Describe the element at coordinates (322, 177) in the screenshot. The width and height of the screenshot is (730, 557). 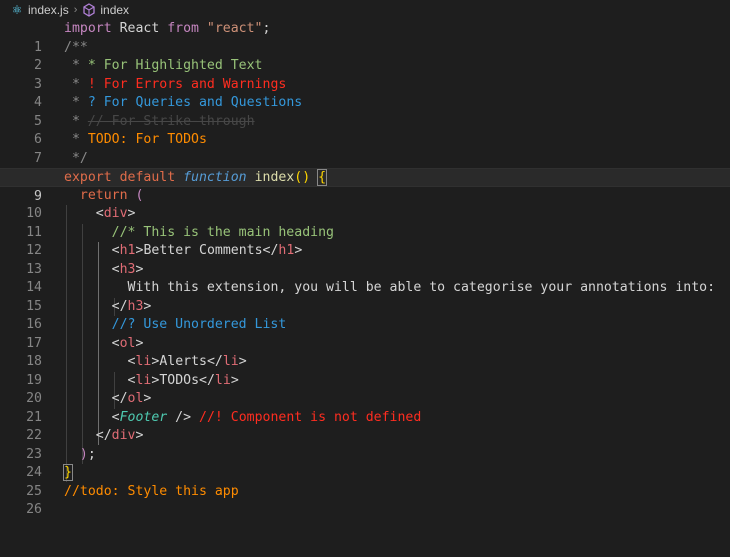
I see `matched-brace: {` at that location.